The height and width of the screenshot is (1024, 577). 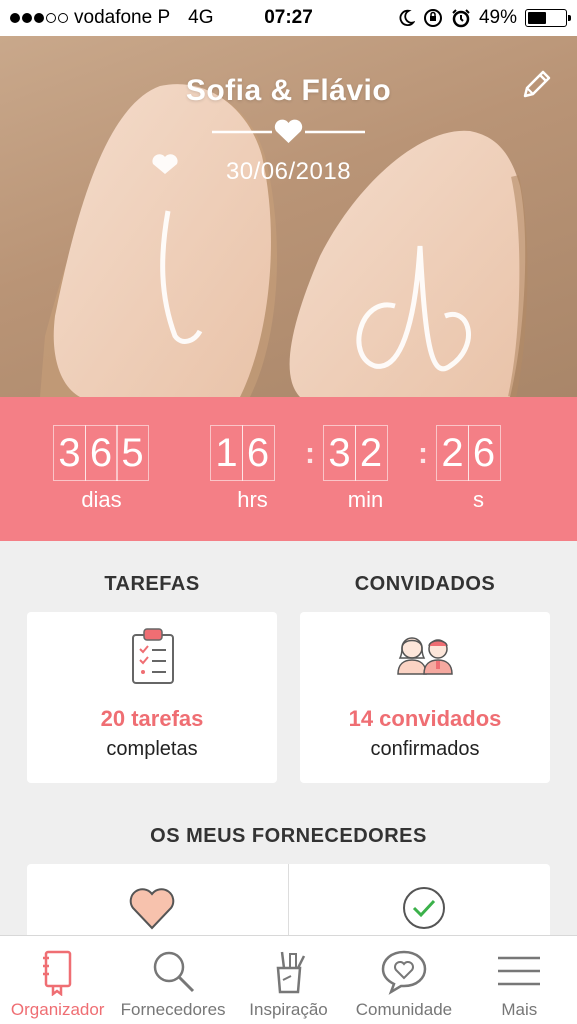 I want to click on tab-label: Fornecedores, so click(x=173, y=1009).